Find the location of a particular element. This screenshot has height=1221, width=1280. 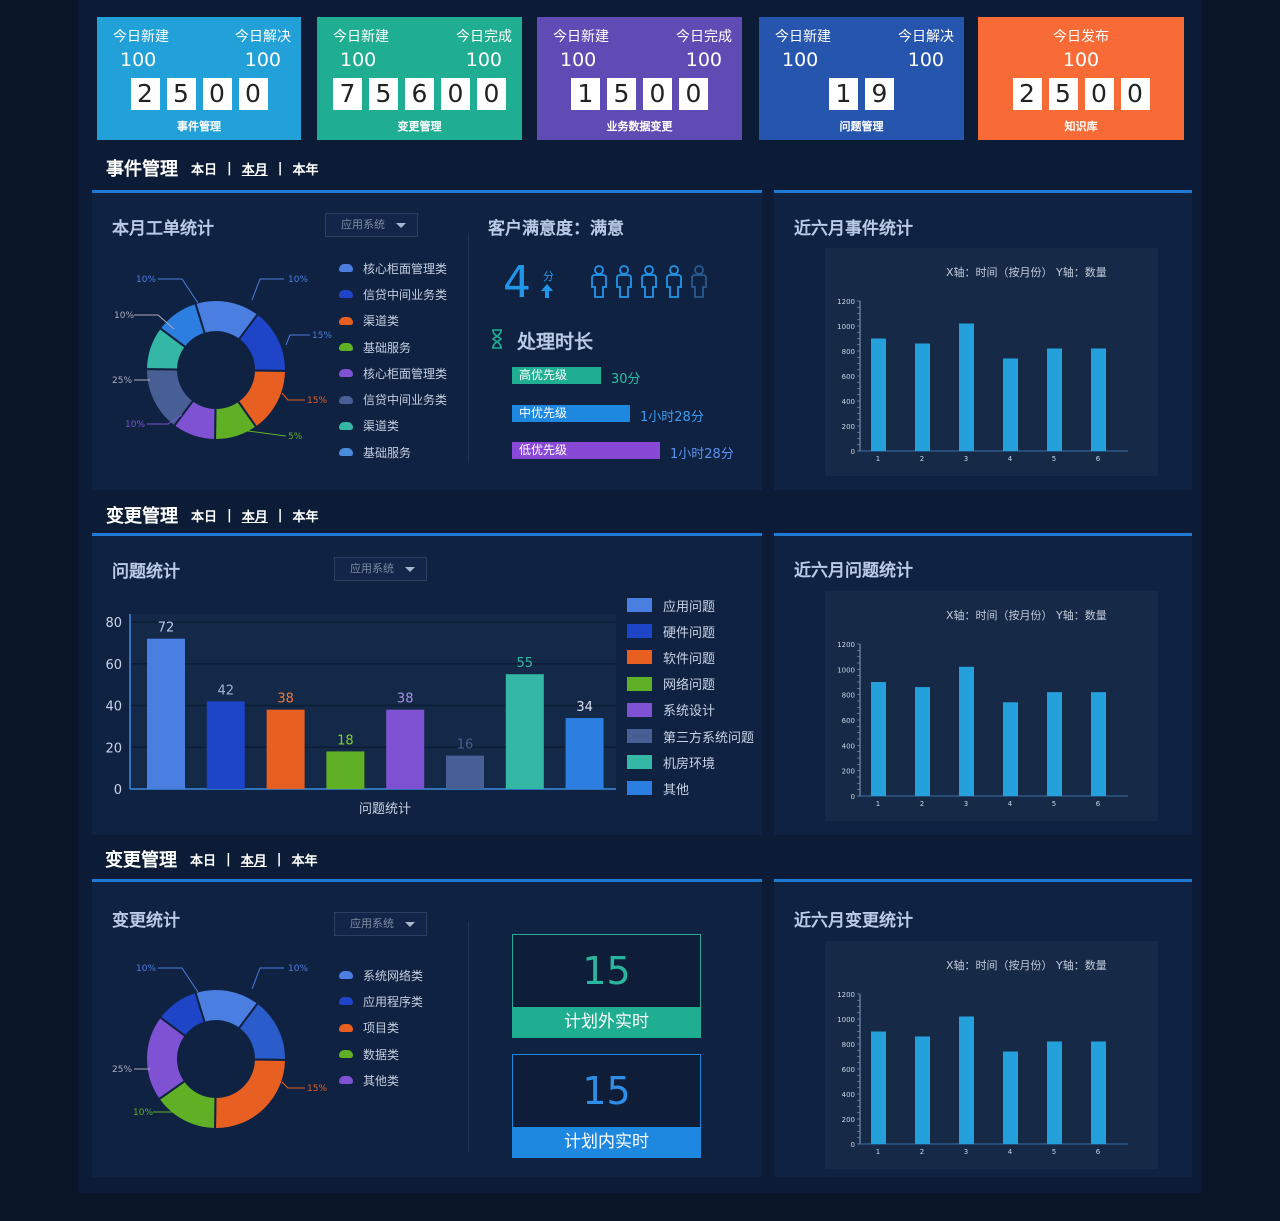

legend-item: 系统网络类 is located at coordinates (381, 975).